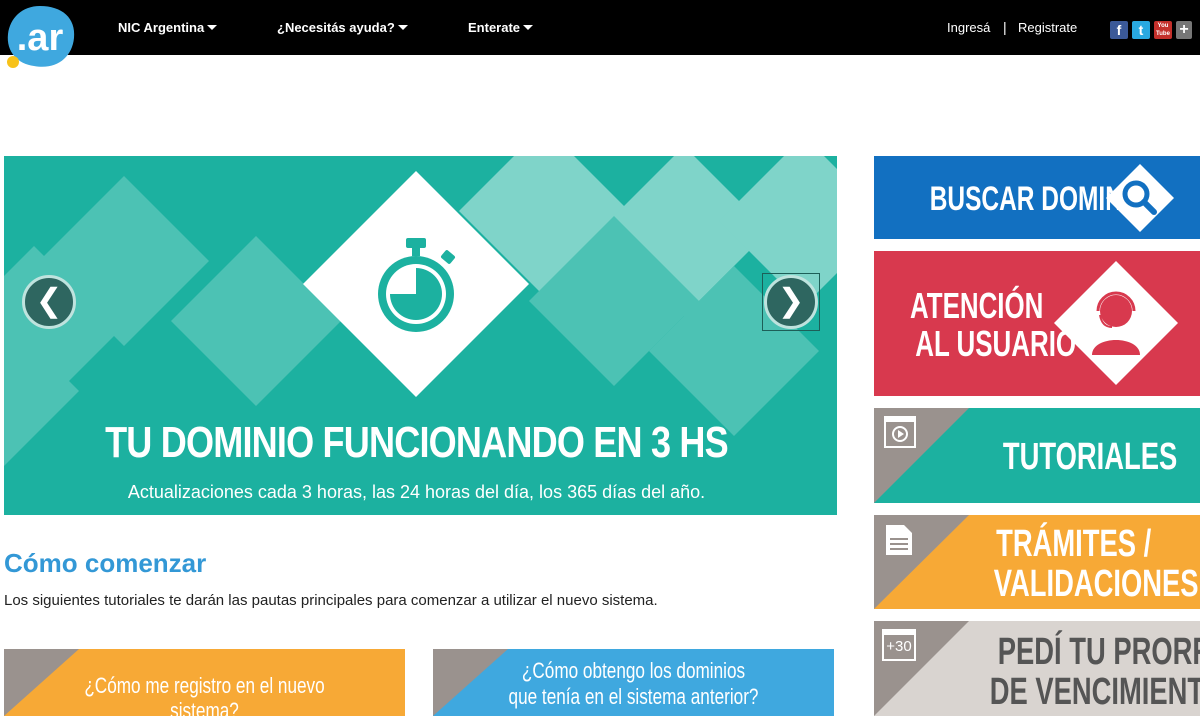 This screenshot has height=716, width=1200. Describe the element at coordinates (1074, 544) in the screenshot. I see `tramites-line1: TRÁMITES /` at that location.